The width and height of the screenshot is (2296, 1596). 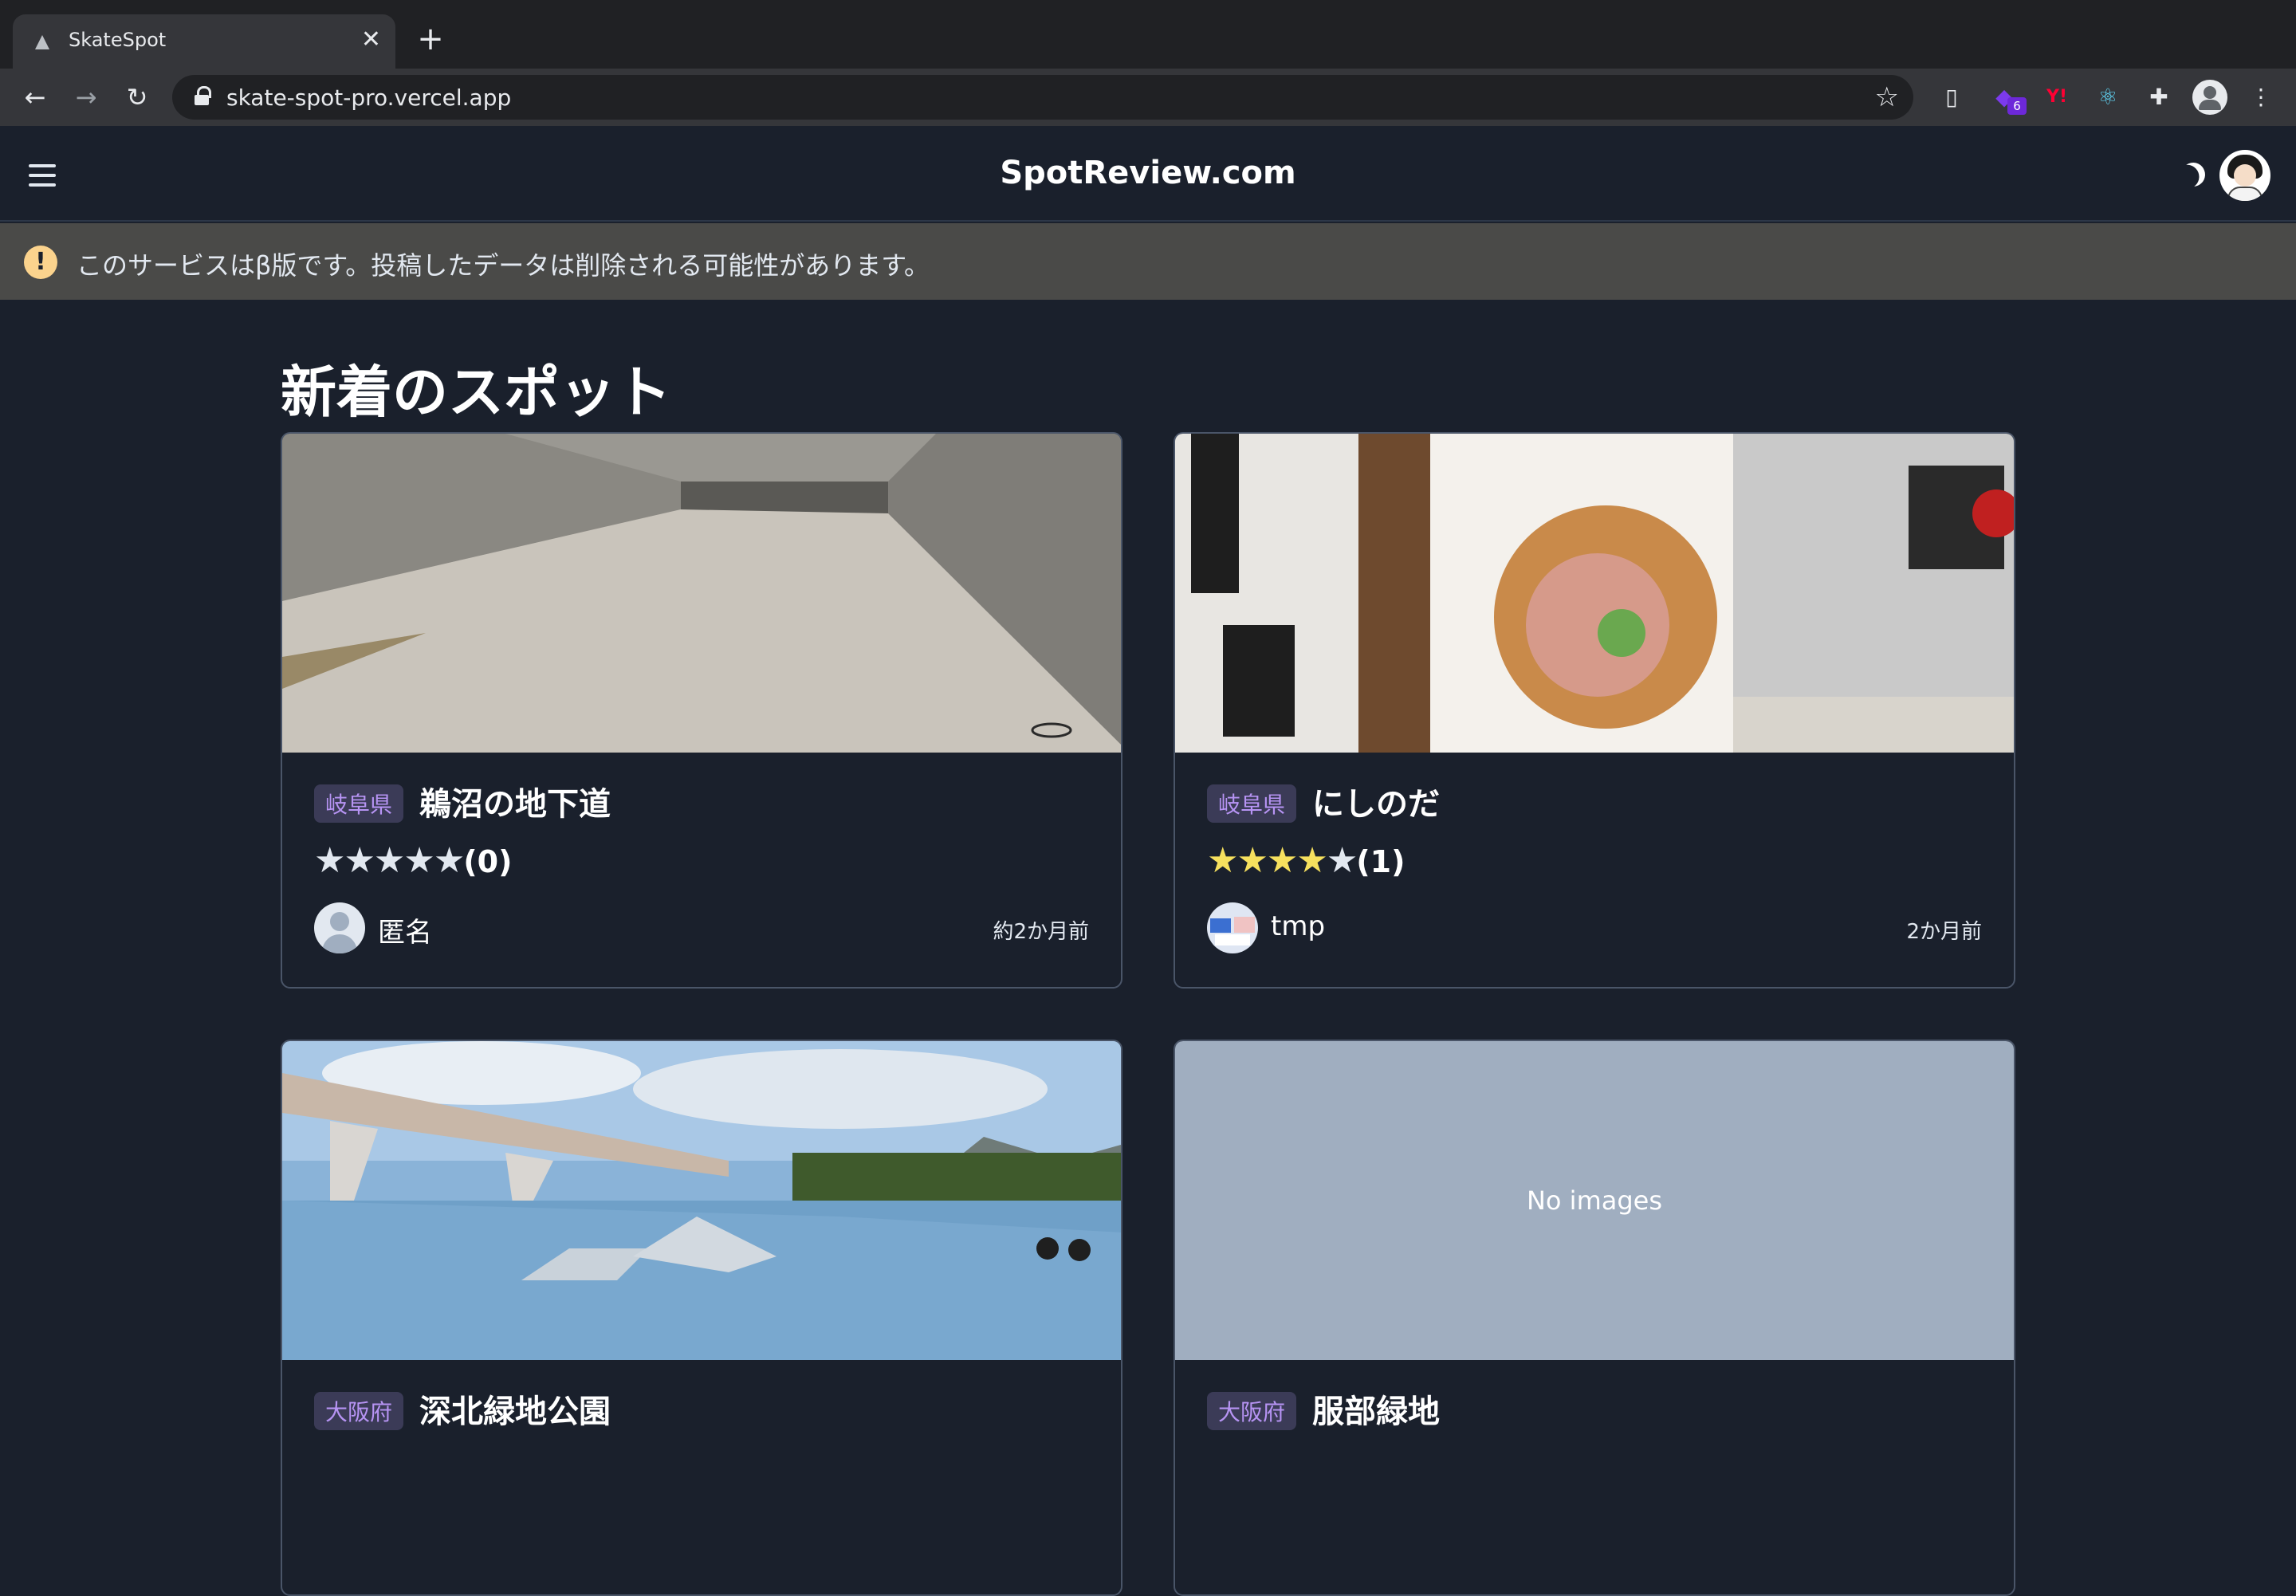 What do you see at coordinates (503, 265) in the screenshot?
I see `alert-text: このサービスはβ版です。投稿したデータは削除される可能性があります。` at bounding box center [503, 265].